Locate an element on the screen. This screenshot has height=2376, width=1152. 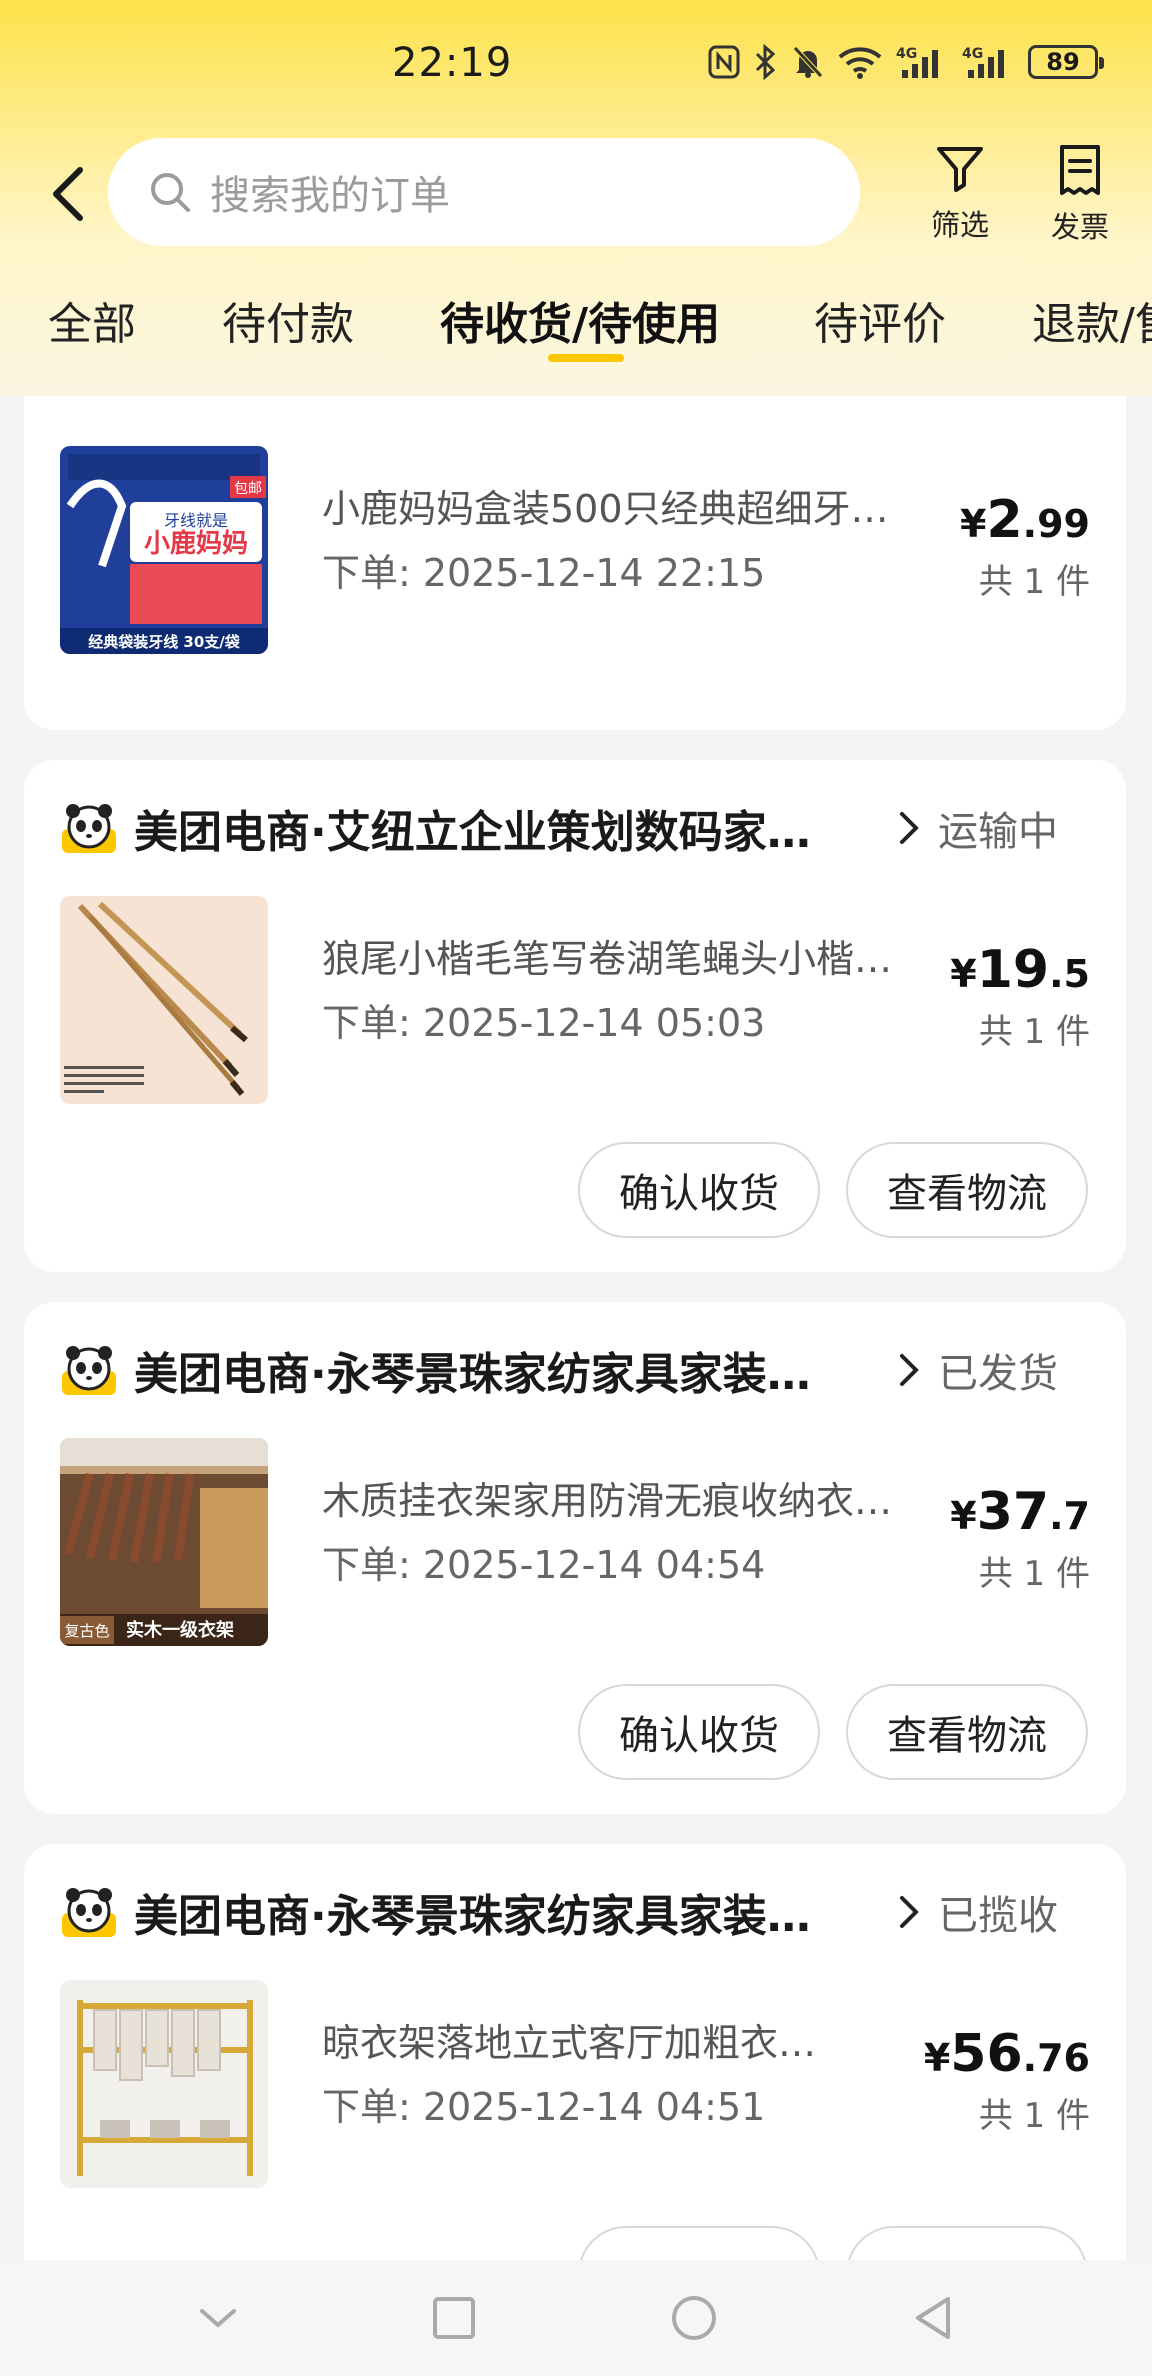
svg-text: 牙线就是 is located at coordinates (196, 520).